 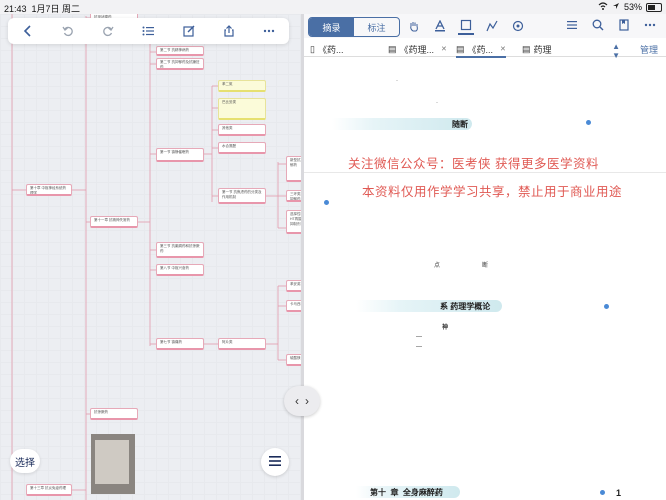 What do you see at coordinates (460, 124) in the screenshot?
I see `pdf-heading-text: 随断` at bounding box center [460, 124].